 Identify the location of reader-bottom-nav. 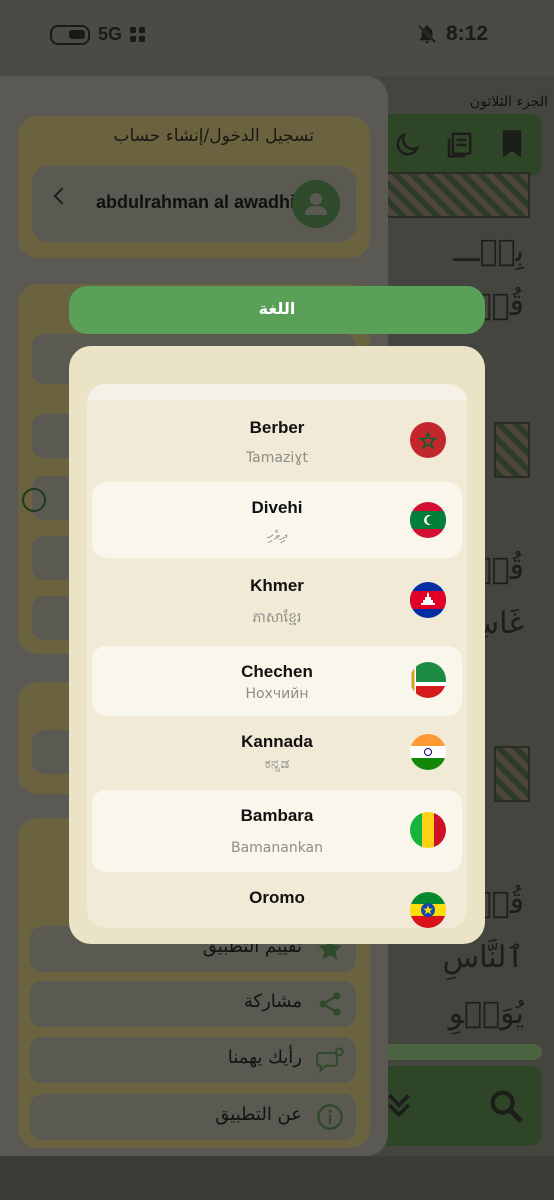
(462, 1106).